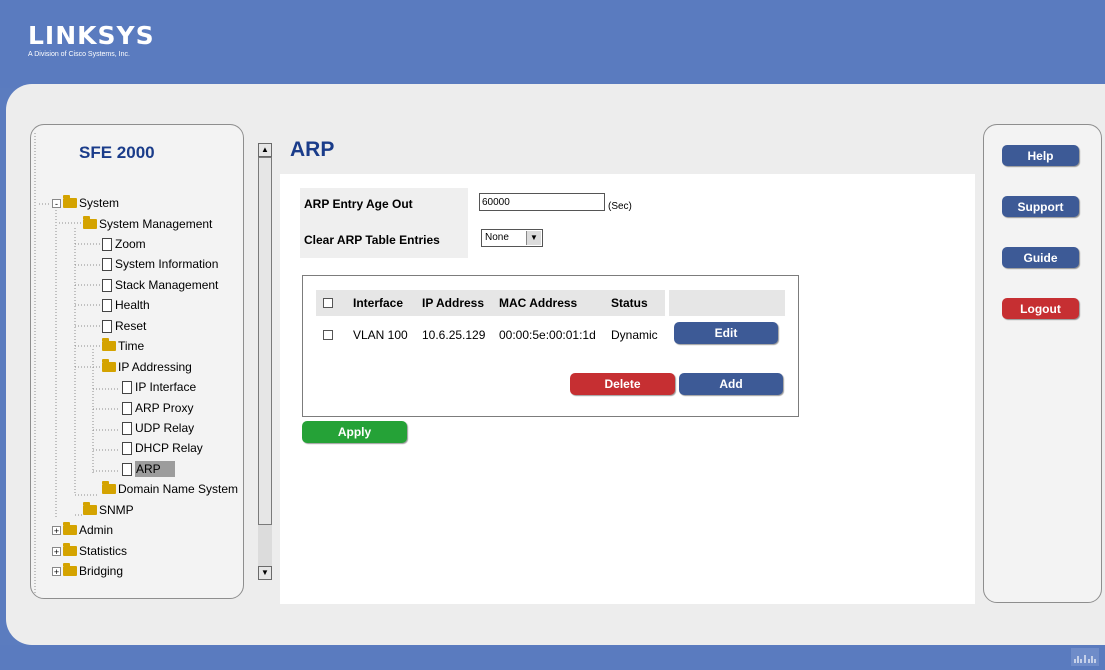 The image size is (1105, 670). Describe the element at coordinates (354, 432) in the screenshot. I see `apply-button: Apply` at that location.